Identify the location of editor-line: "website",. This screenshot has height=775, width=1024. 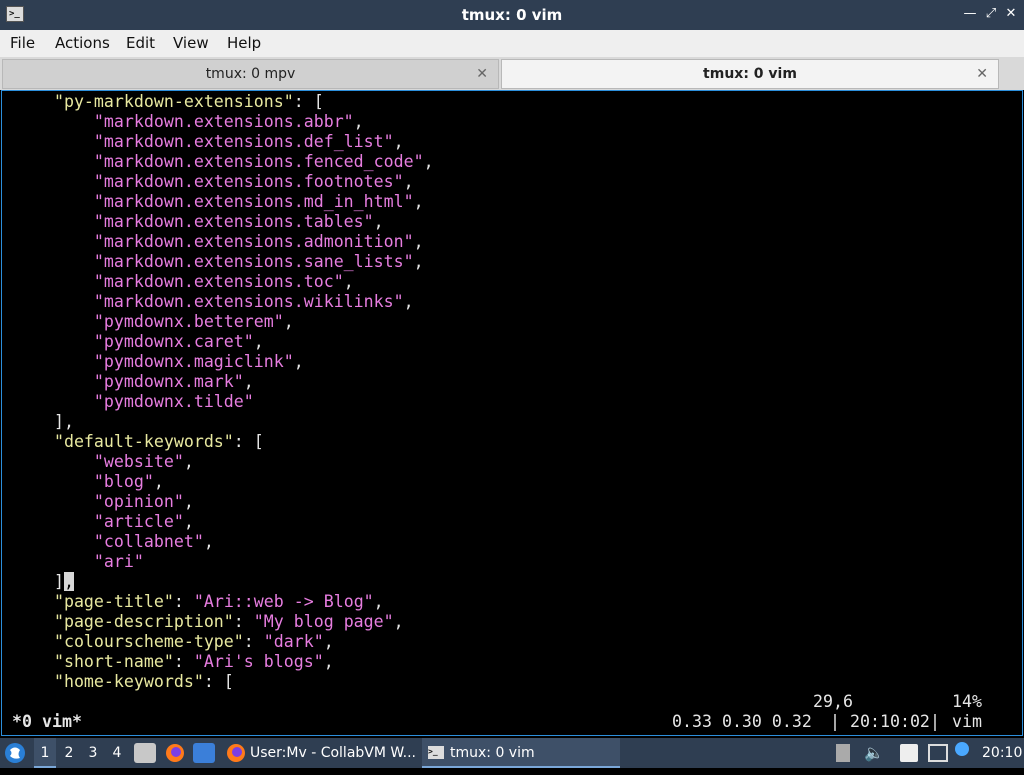
(104, 462).